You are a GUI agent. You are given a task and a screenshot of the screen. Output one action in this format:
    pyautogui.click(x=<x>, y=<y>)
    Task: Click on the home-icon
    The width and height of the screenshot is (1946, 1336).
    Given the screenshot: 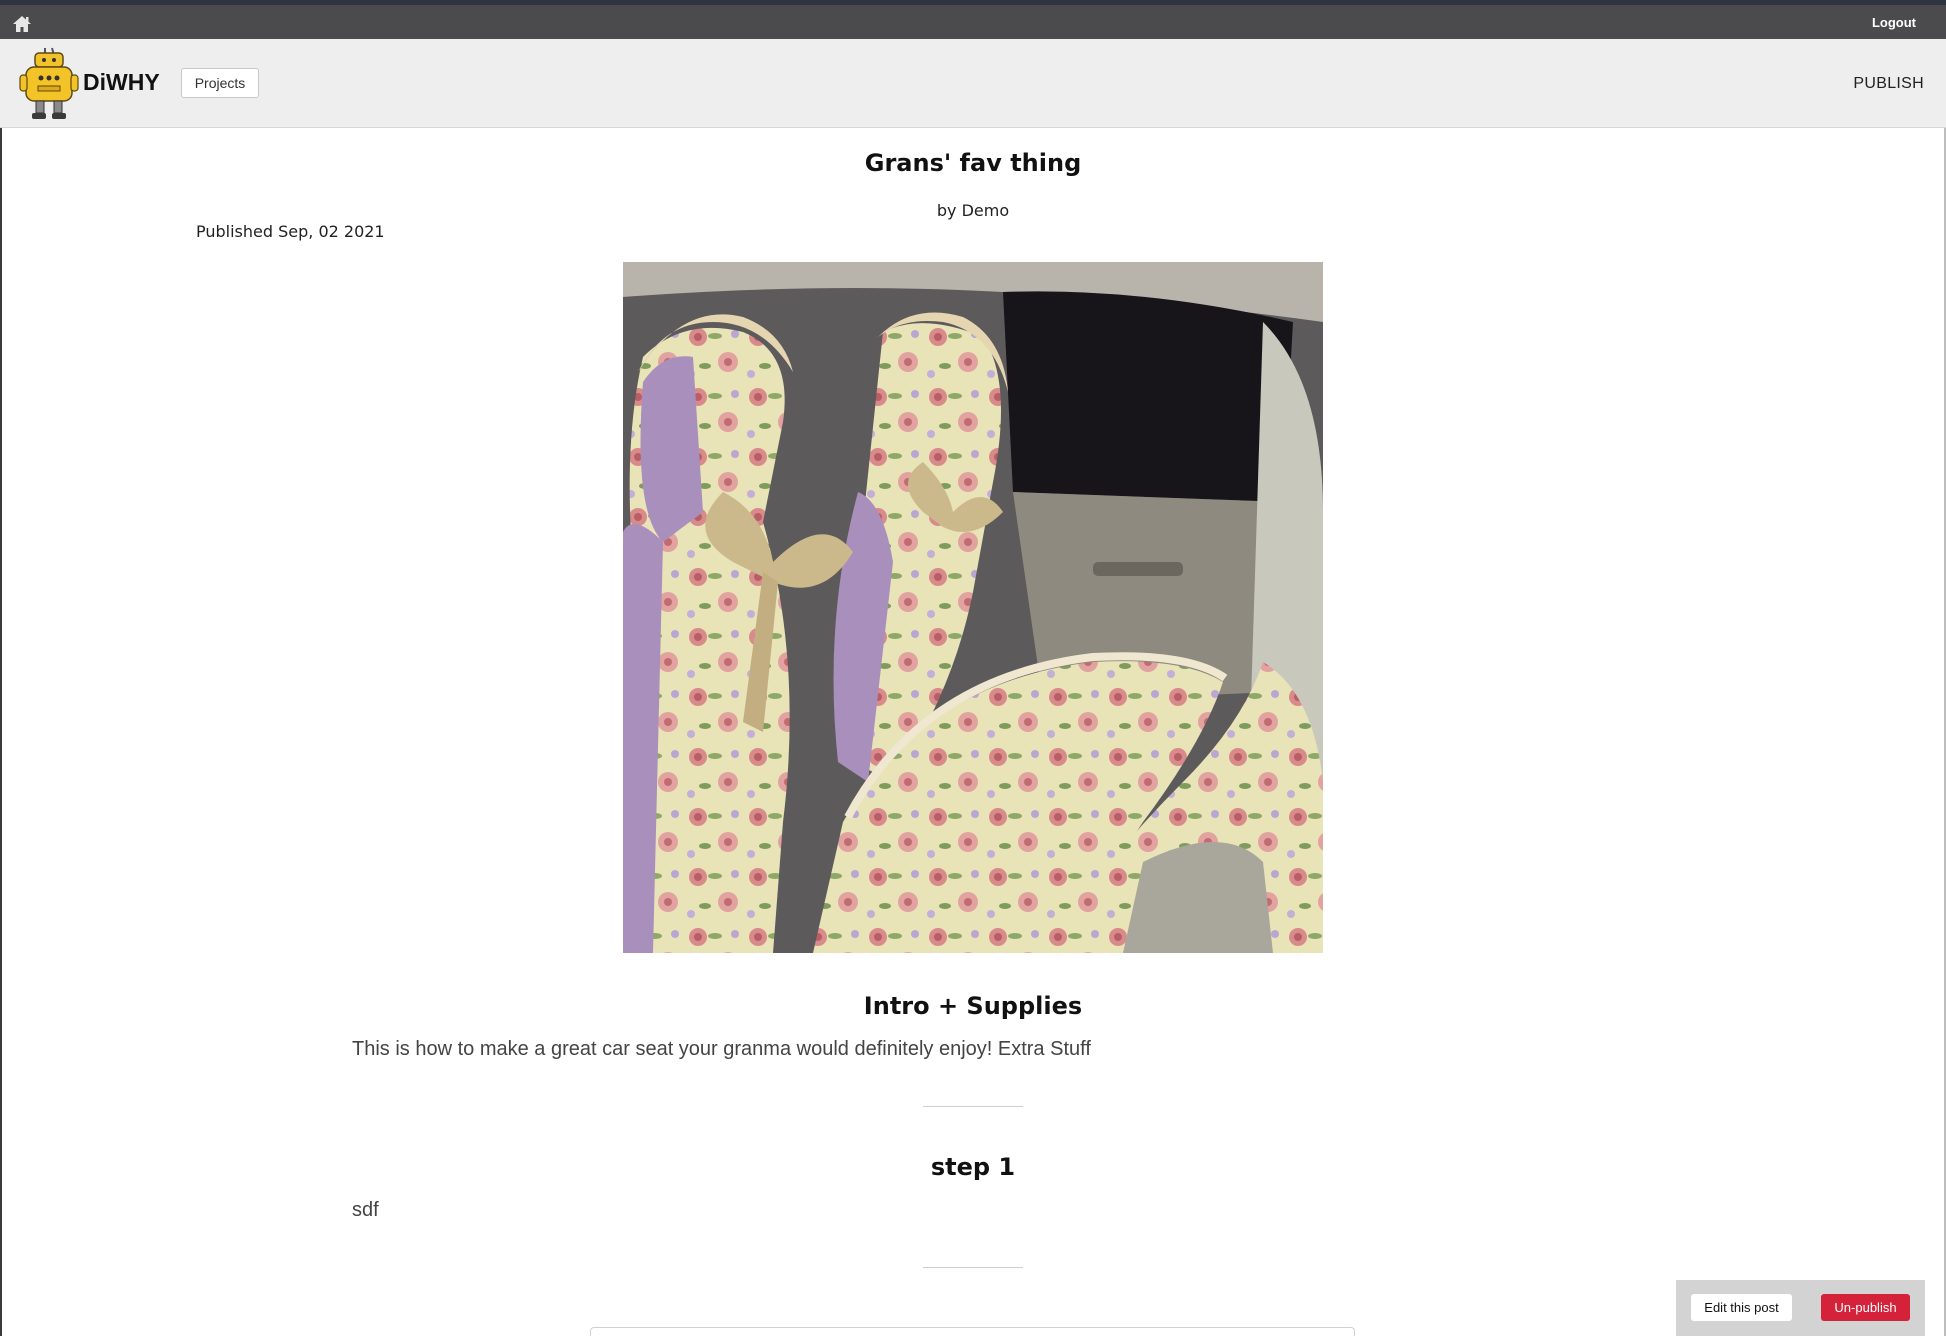 What is the action you would take?
    pyautogui.click(x=22, y=24)
    